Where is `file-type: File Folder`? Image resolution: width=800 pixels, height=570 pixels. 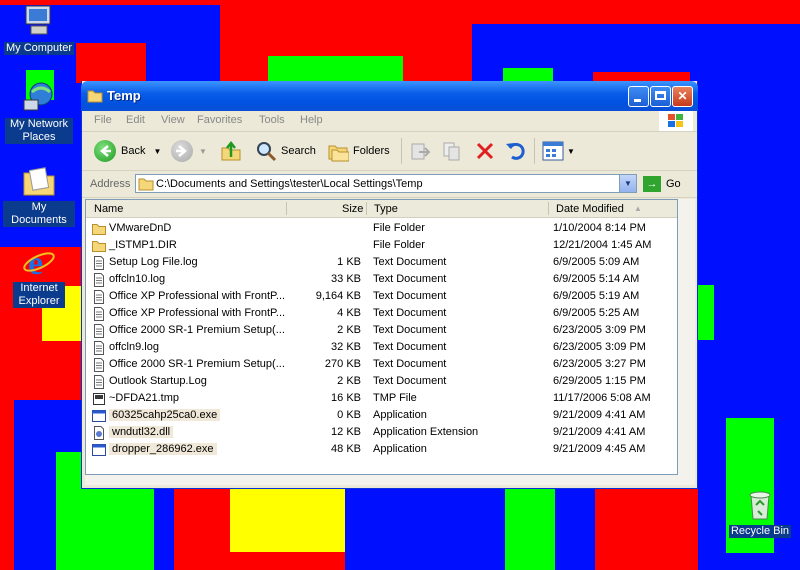 file-type: File Folder is located at coordinates (399, 245).